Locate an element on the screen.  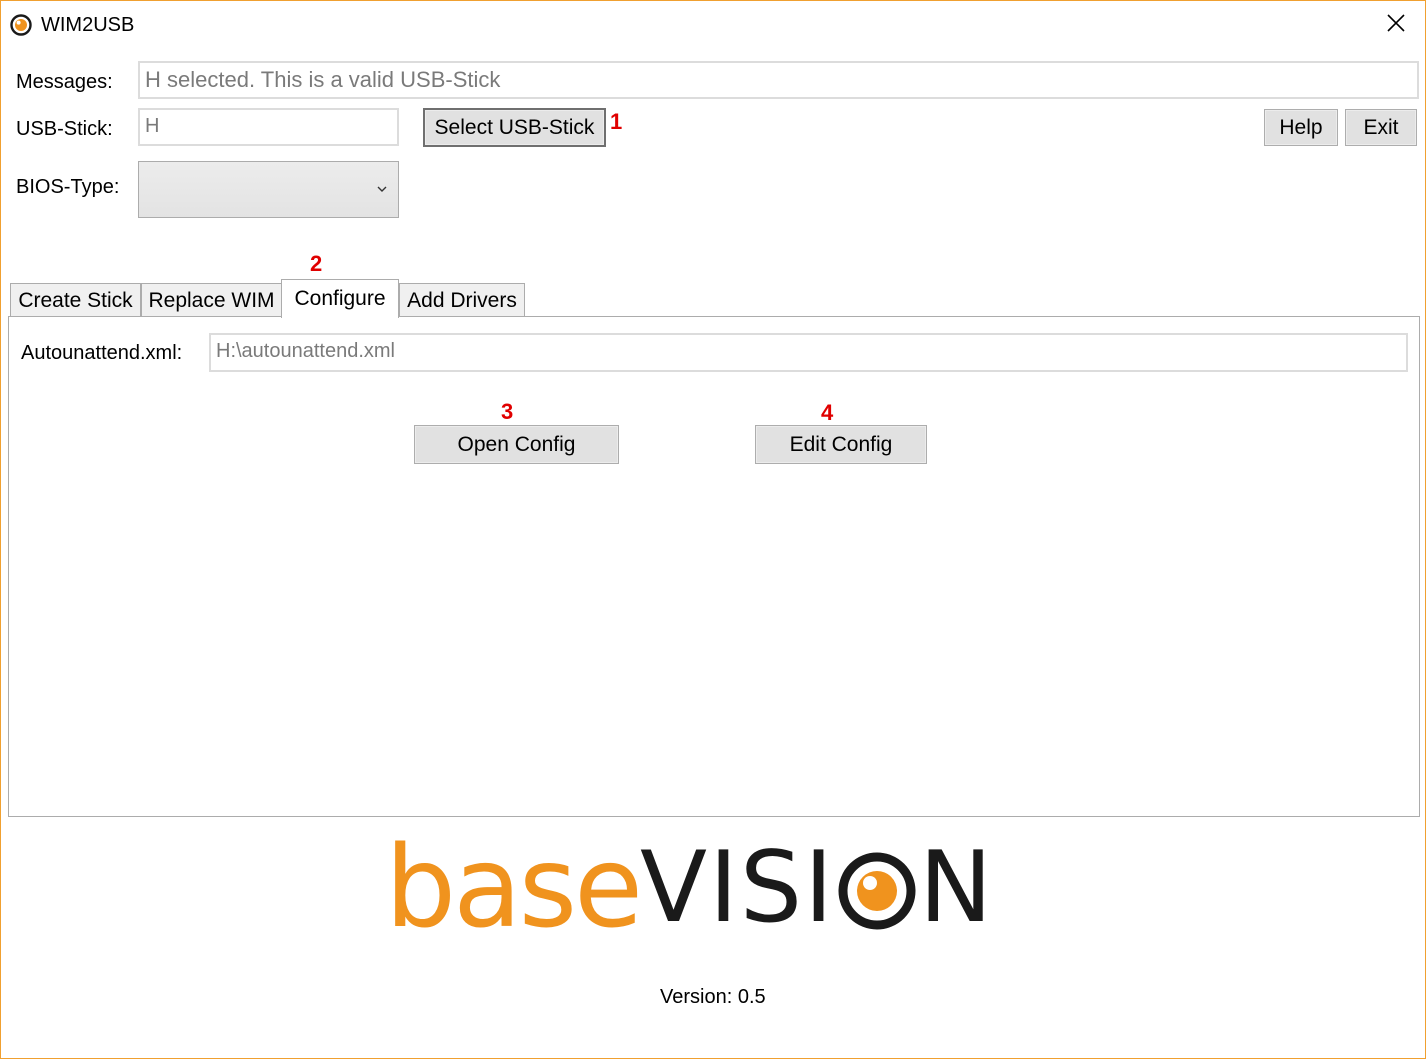
autounattend-field: H:\autounattend.xml is located at coordinates (808, 352).